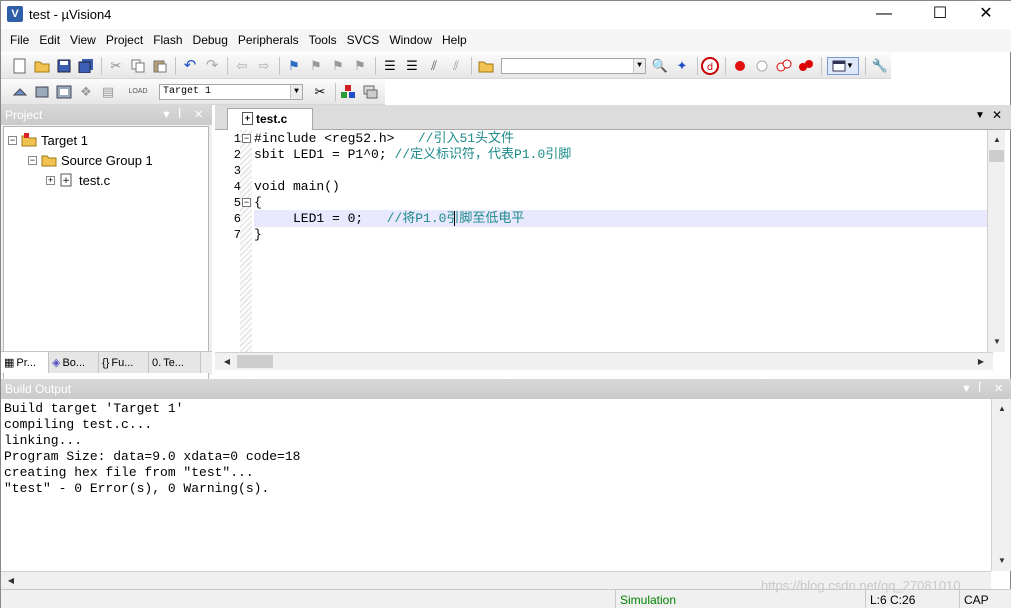 The width and height of the screenshot is (1011, 608). Describe the element at coordinates (320, 92) in the screenshot. I see `target-options-icon: ✂` at that location.